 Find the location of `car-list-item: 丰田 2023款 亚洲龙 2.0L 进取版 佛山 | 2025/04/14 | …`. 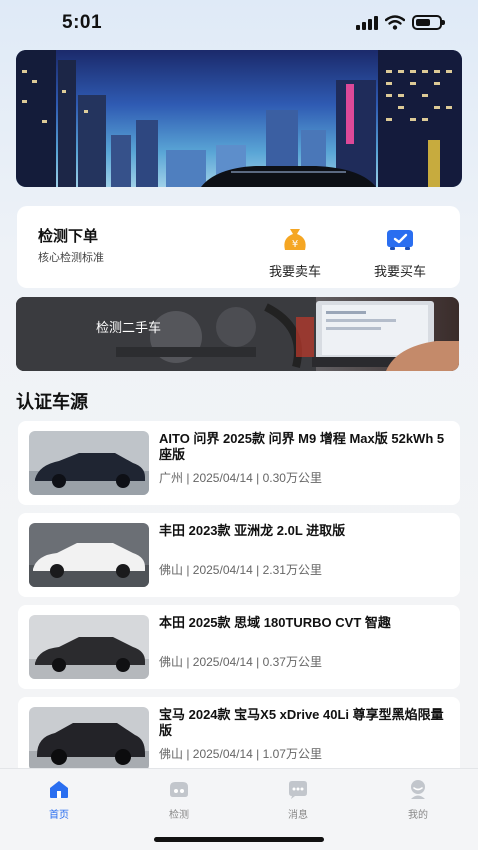

car-list-item: 丰田 2023款 亚洲龙 2.0L 进取版 佛山 | 2025/04/14 | … is located at coordinates (239, 555).